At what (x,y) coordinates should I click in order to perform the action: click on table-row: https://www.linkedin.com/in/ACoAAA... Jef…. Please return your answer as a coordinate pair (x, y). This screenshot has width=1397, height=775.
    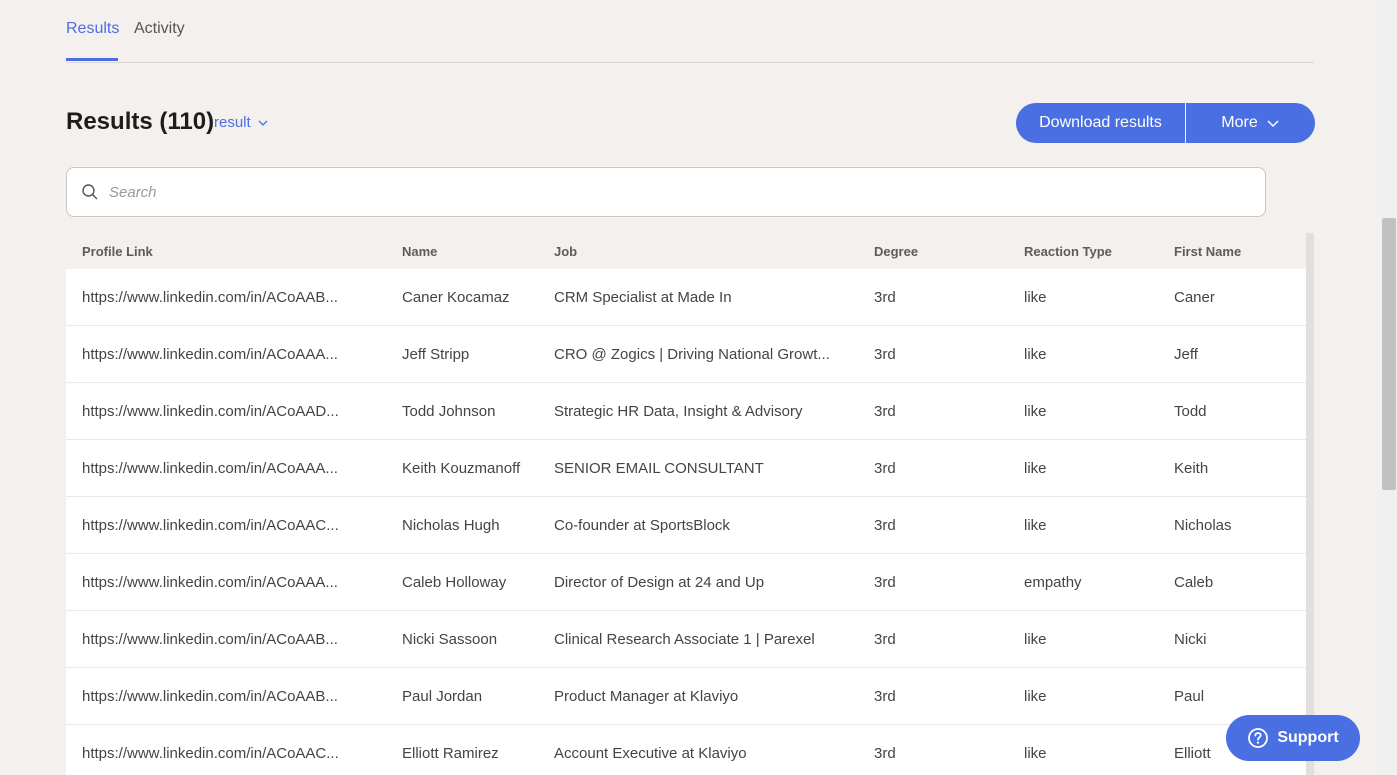
    Looking at the image, I should click on (690, 354).